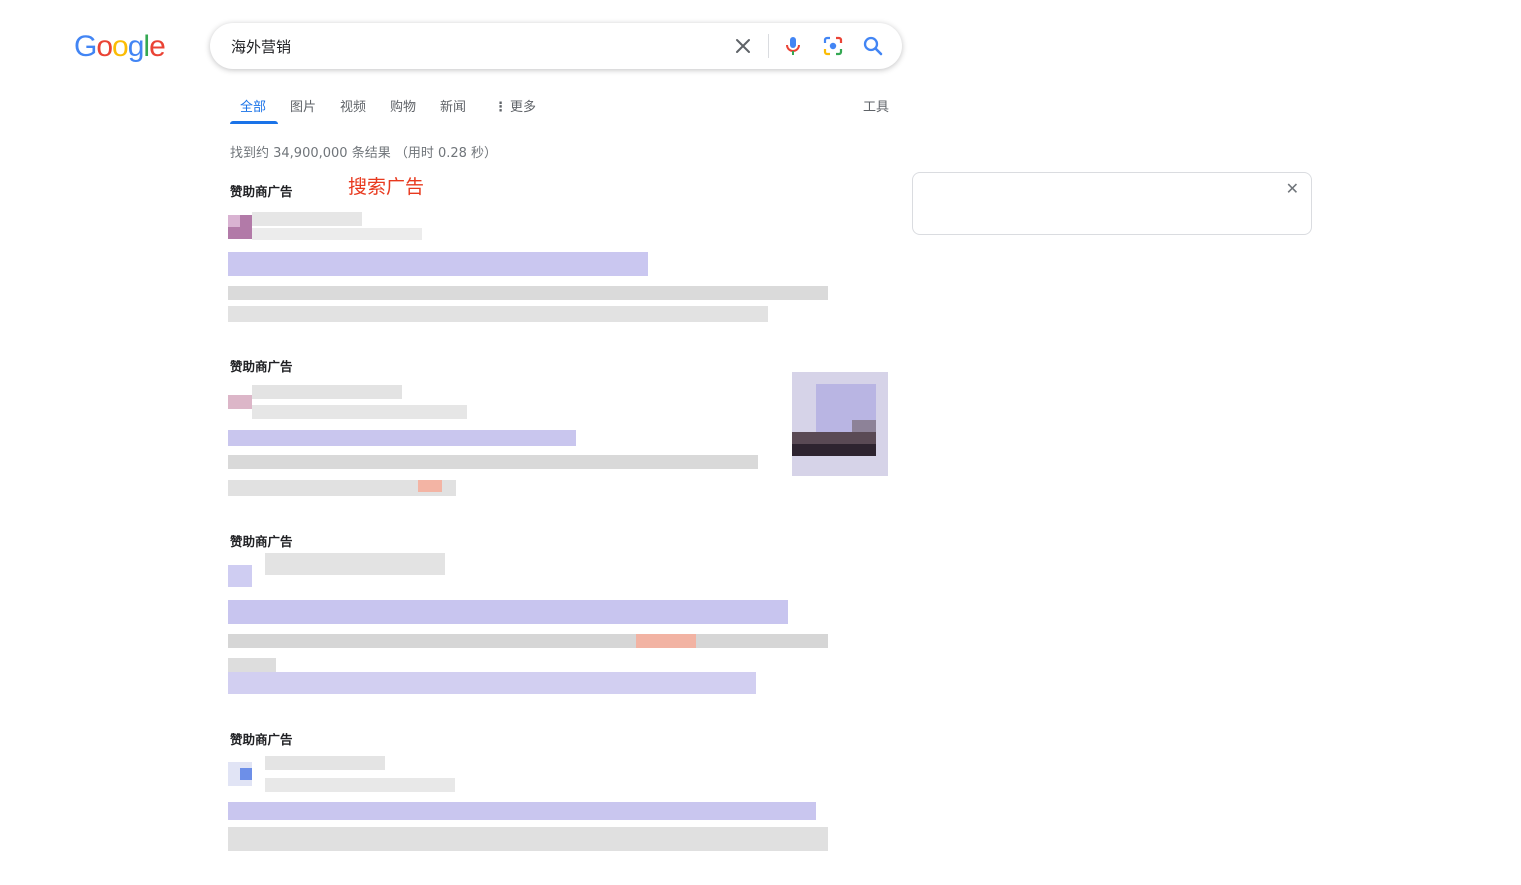 Image resolution: width=1521 pixels, height=885 pixels. What do you see at coordinates (453, 105) in the screenshot?
I see `tab-news: 新闻` at bounding box center [453, 105].